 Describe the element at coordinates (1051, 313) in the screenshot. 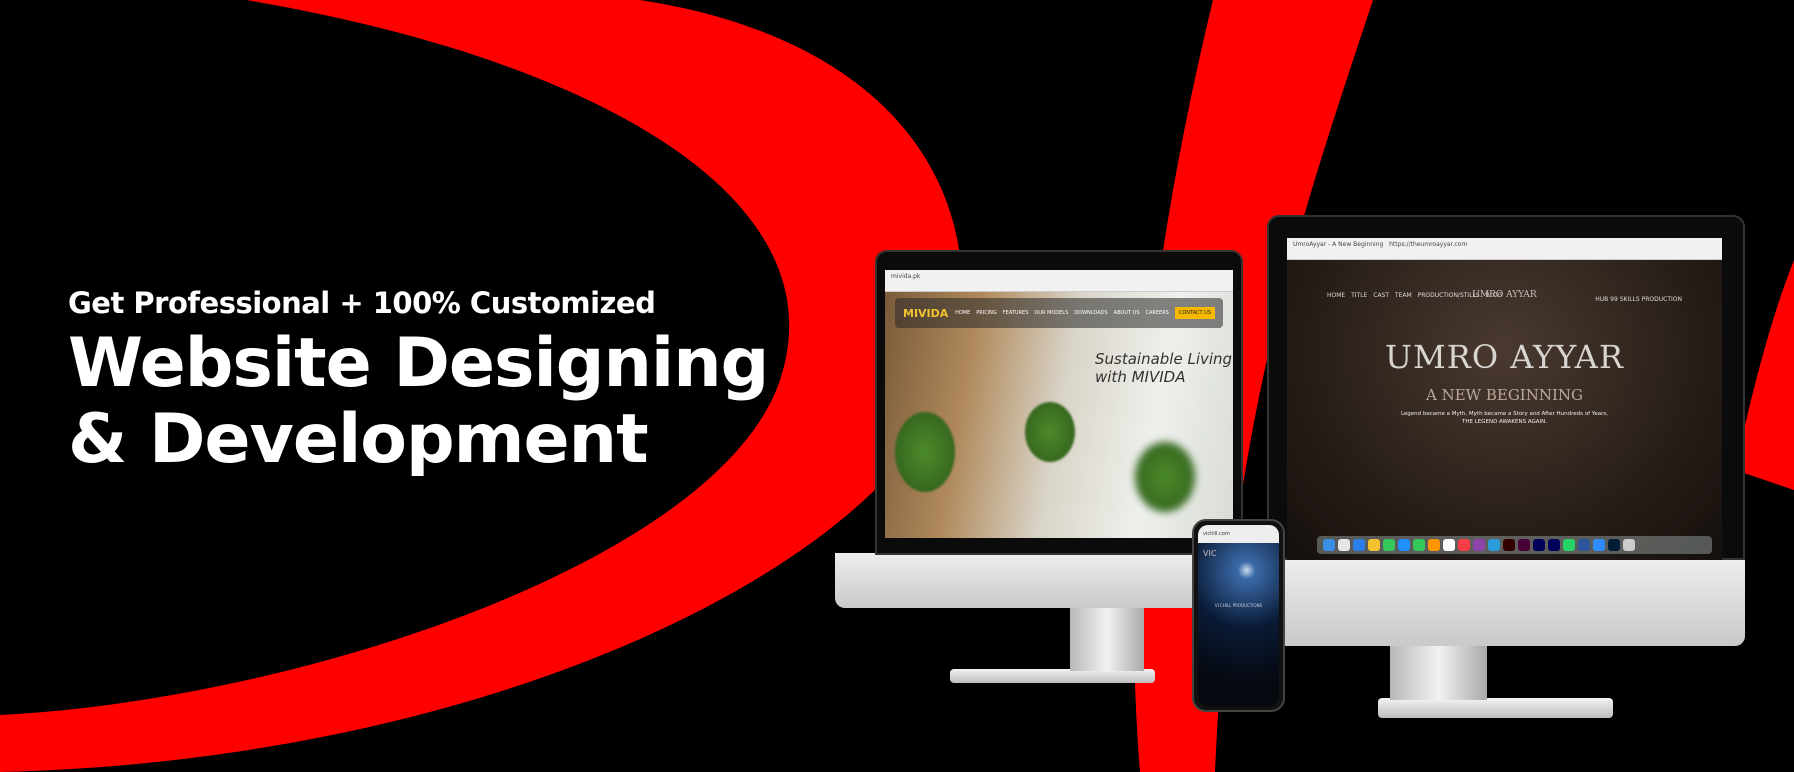

I see `nav-item: OUR MODELS` at that location.